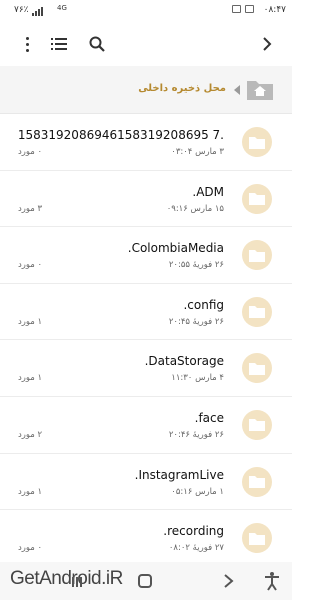  Describe the element at coordinates (196, 321) in the screenshot. I see `folder-date: ۲۶ فوریهٔ ۲۰:۴۵` at that location.